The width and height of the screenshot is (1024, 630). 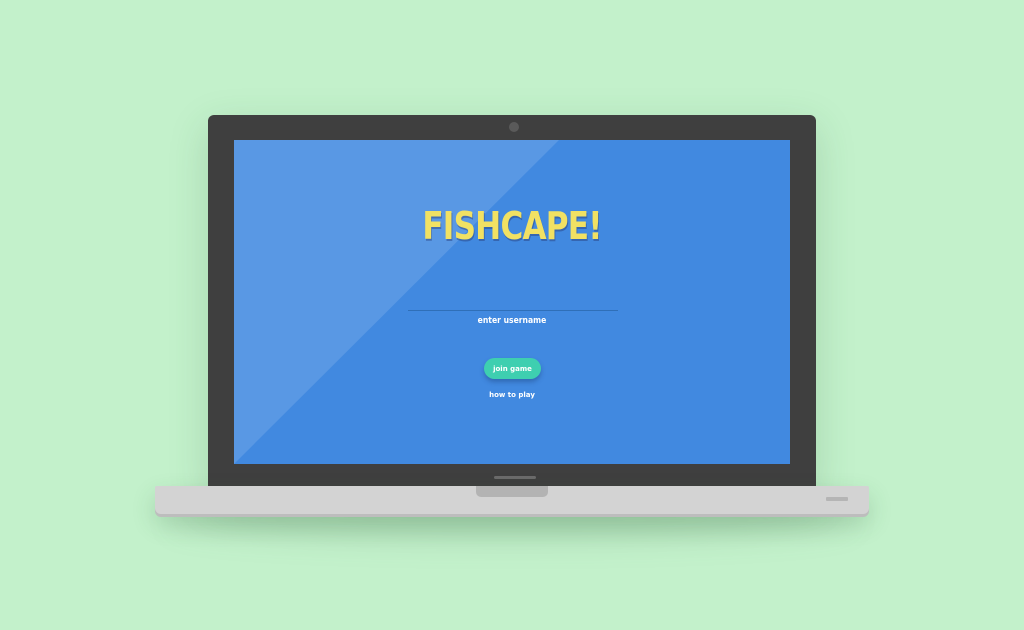 What do you see at coordinates (515, 477) in the screenshot?
I see `lid-hinge-slot` at bounding box center [515, 477].